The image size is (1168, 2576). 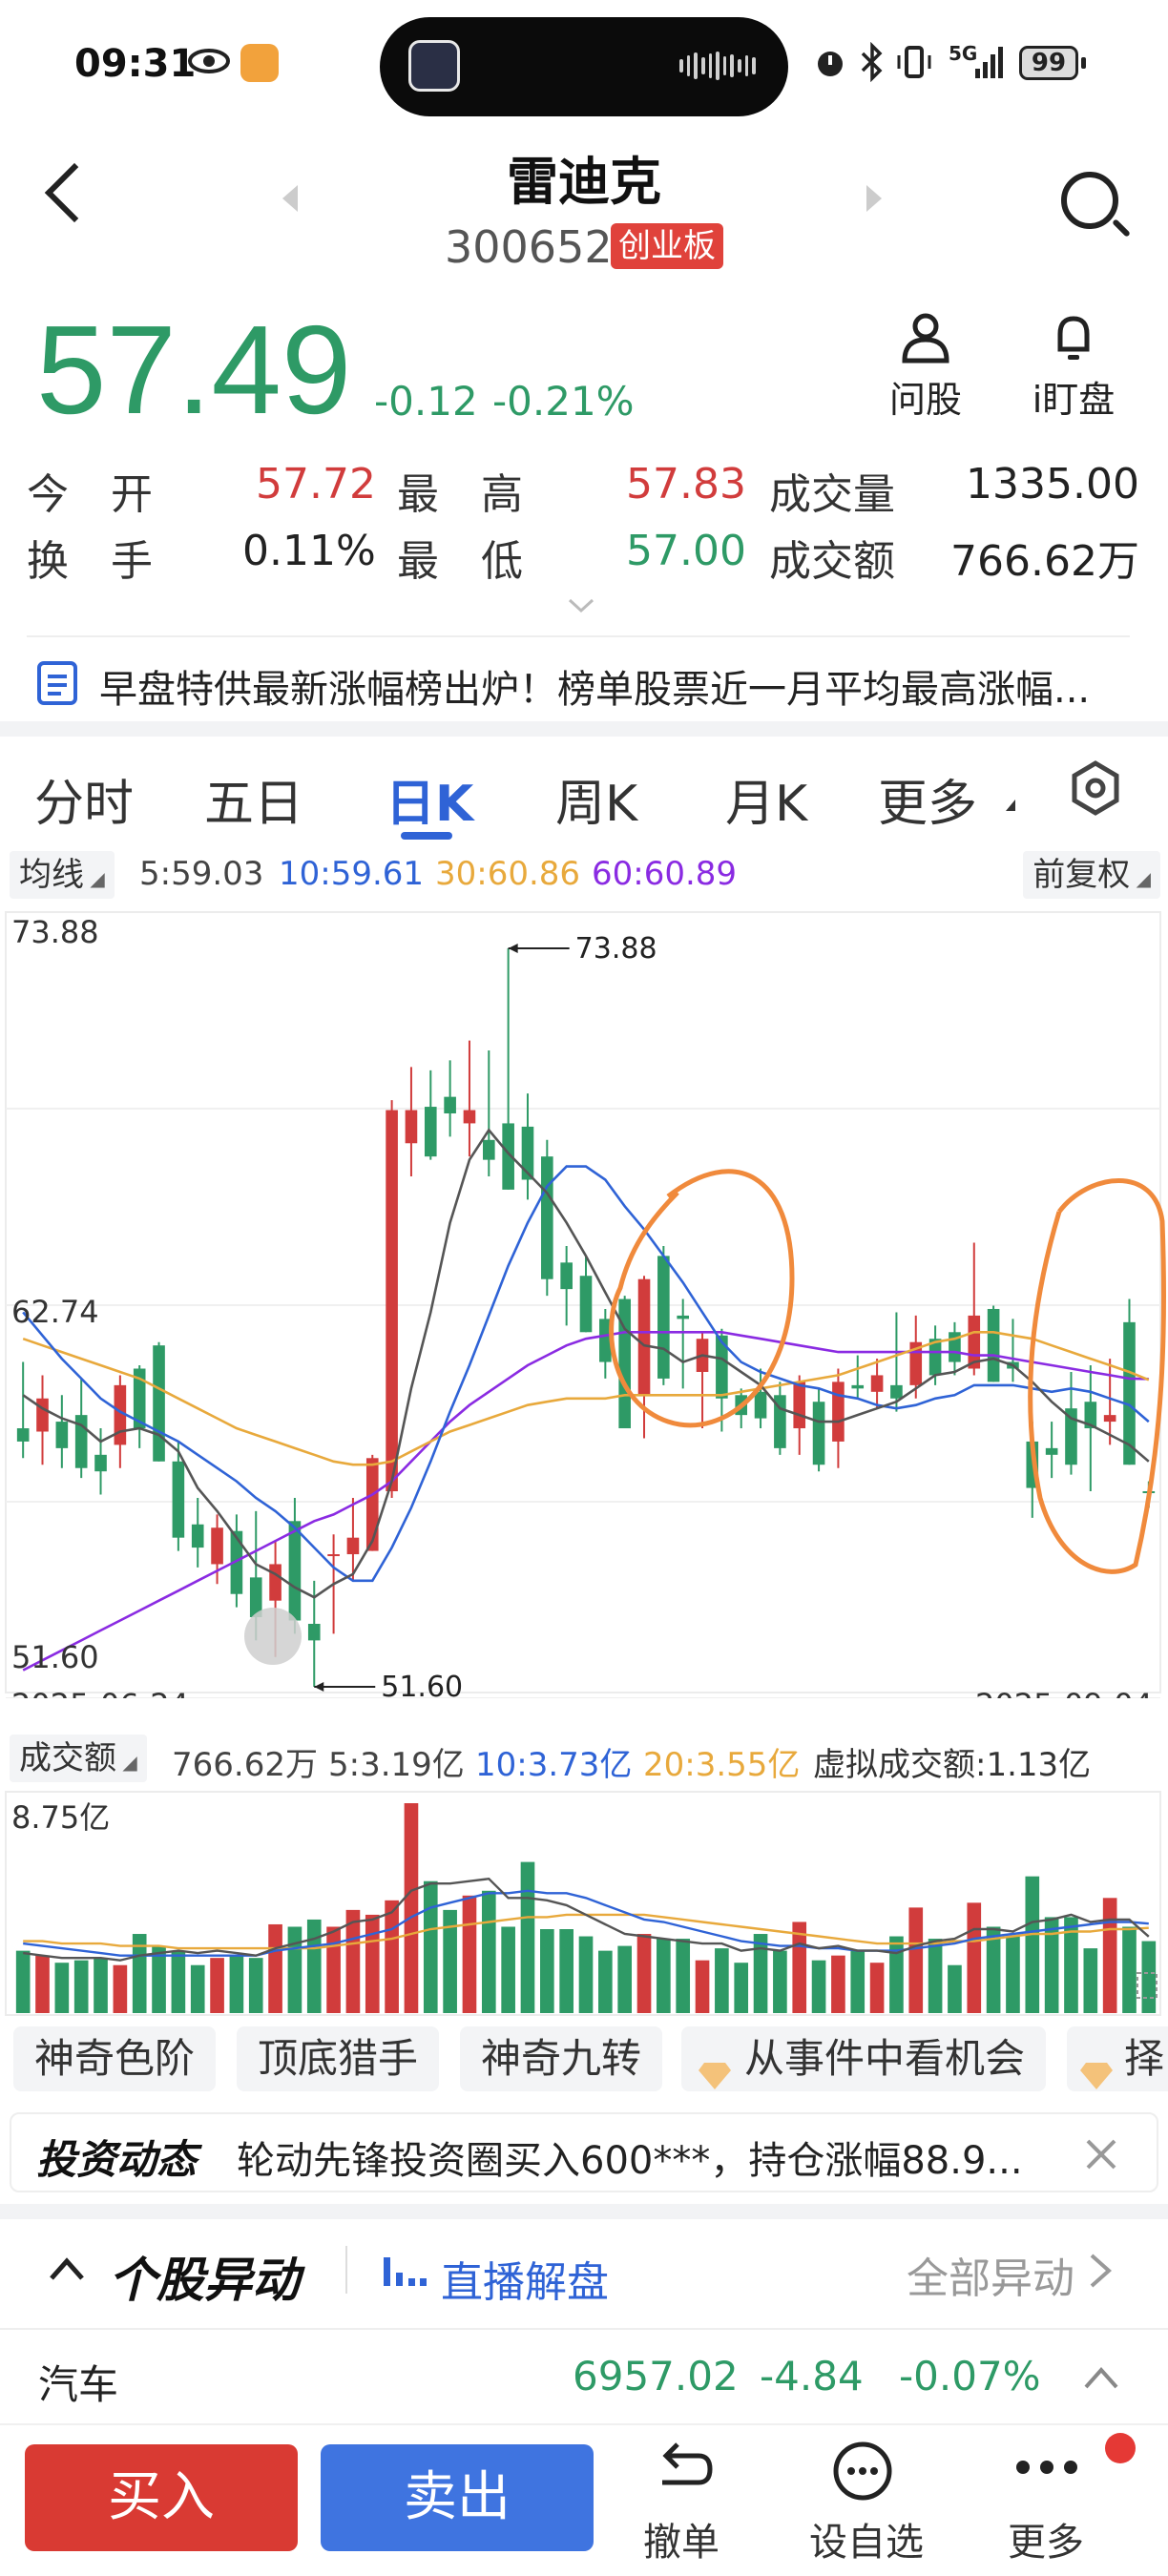 What do you see at coordinates (429, 799) in the screenshot?
I see `tab-daily-k: 日K` at bounding box center [429, 799].